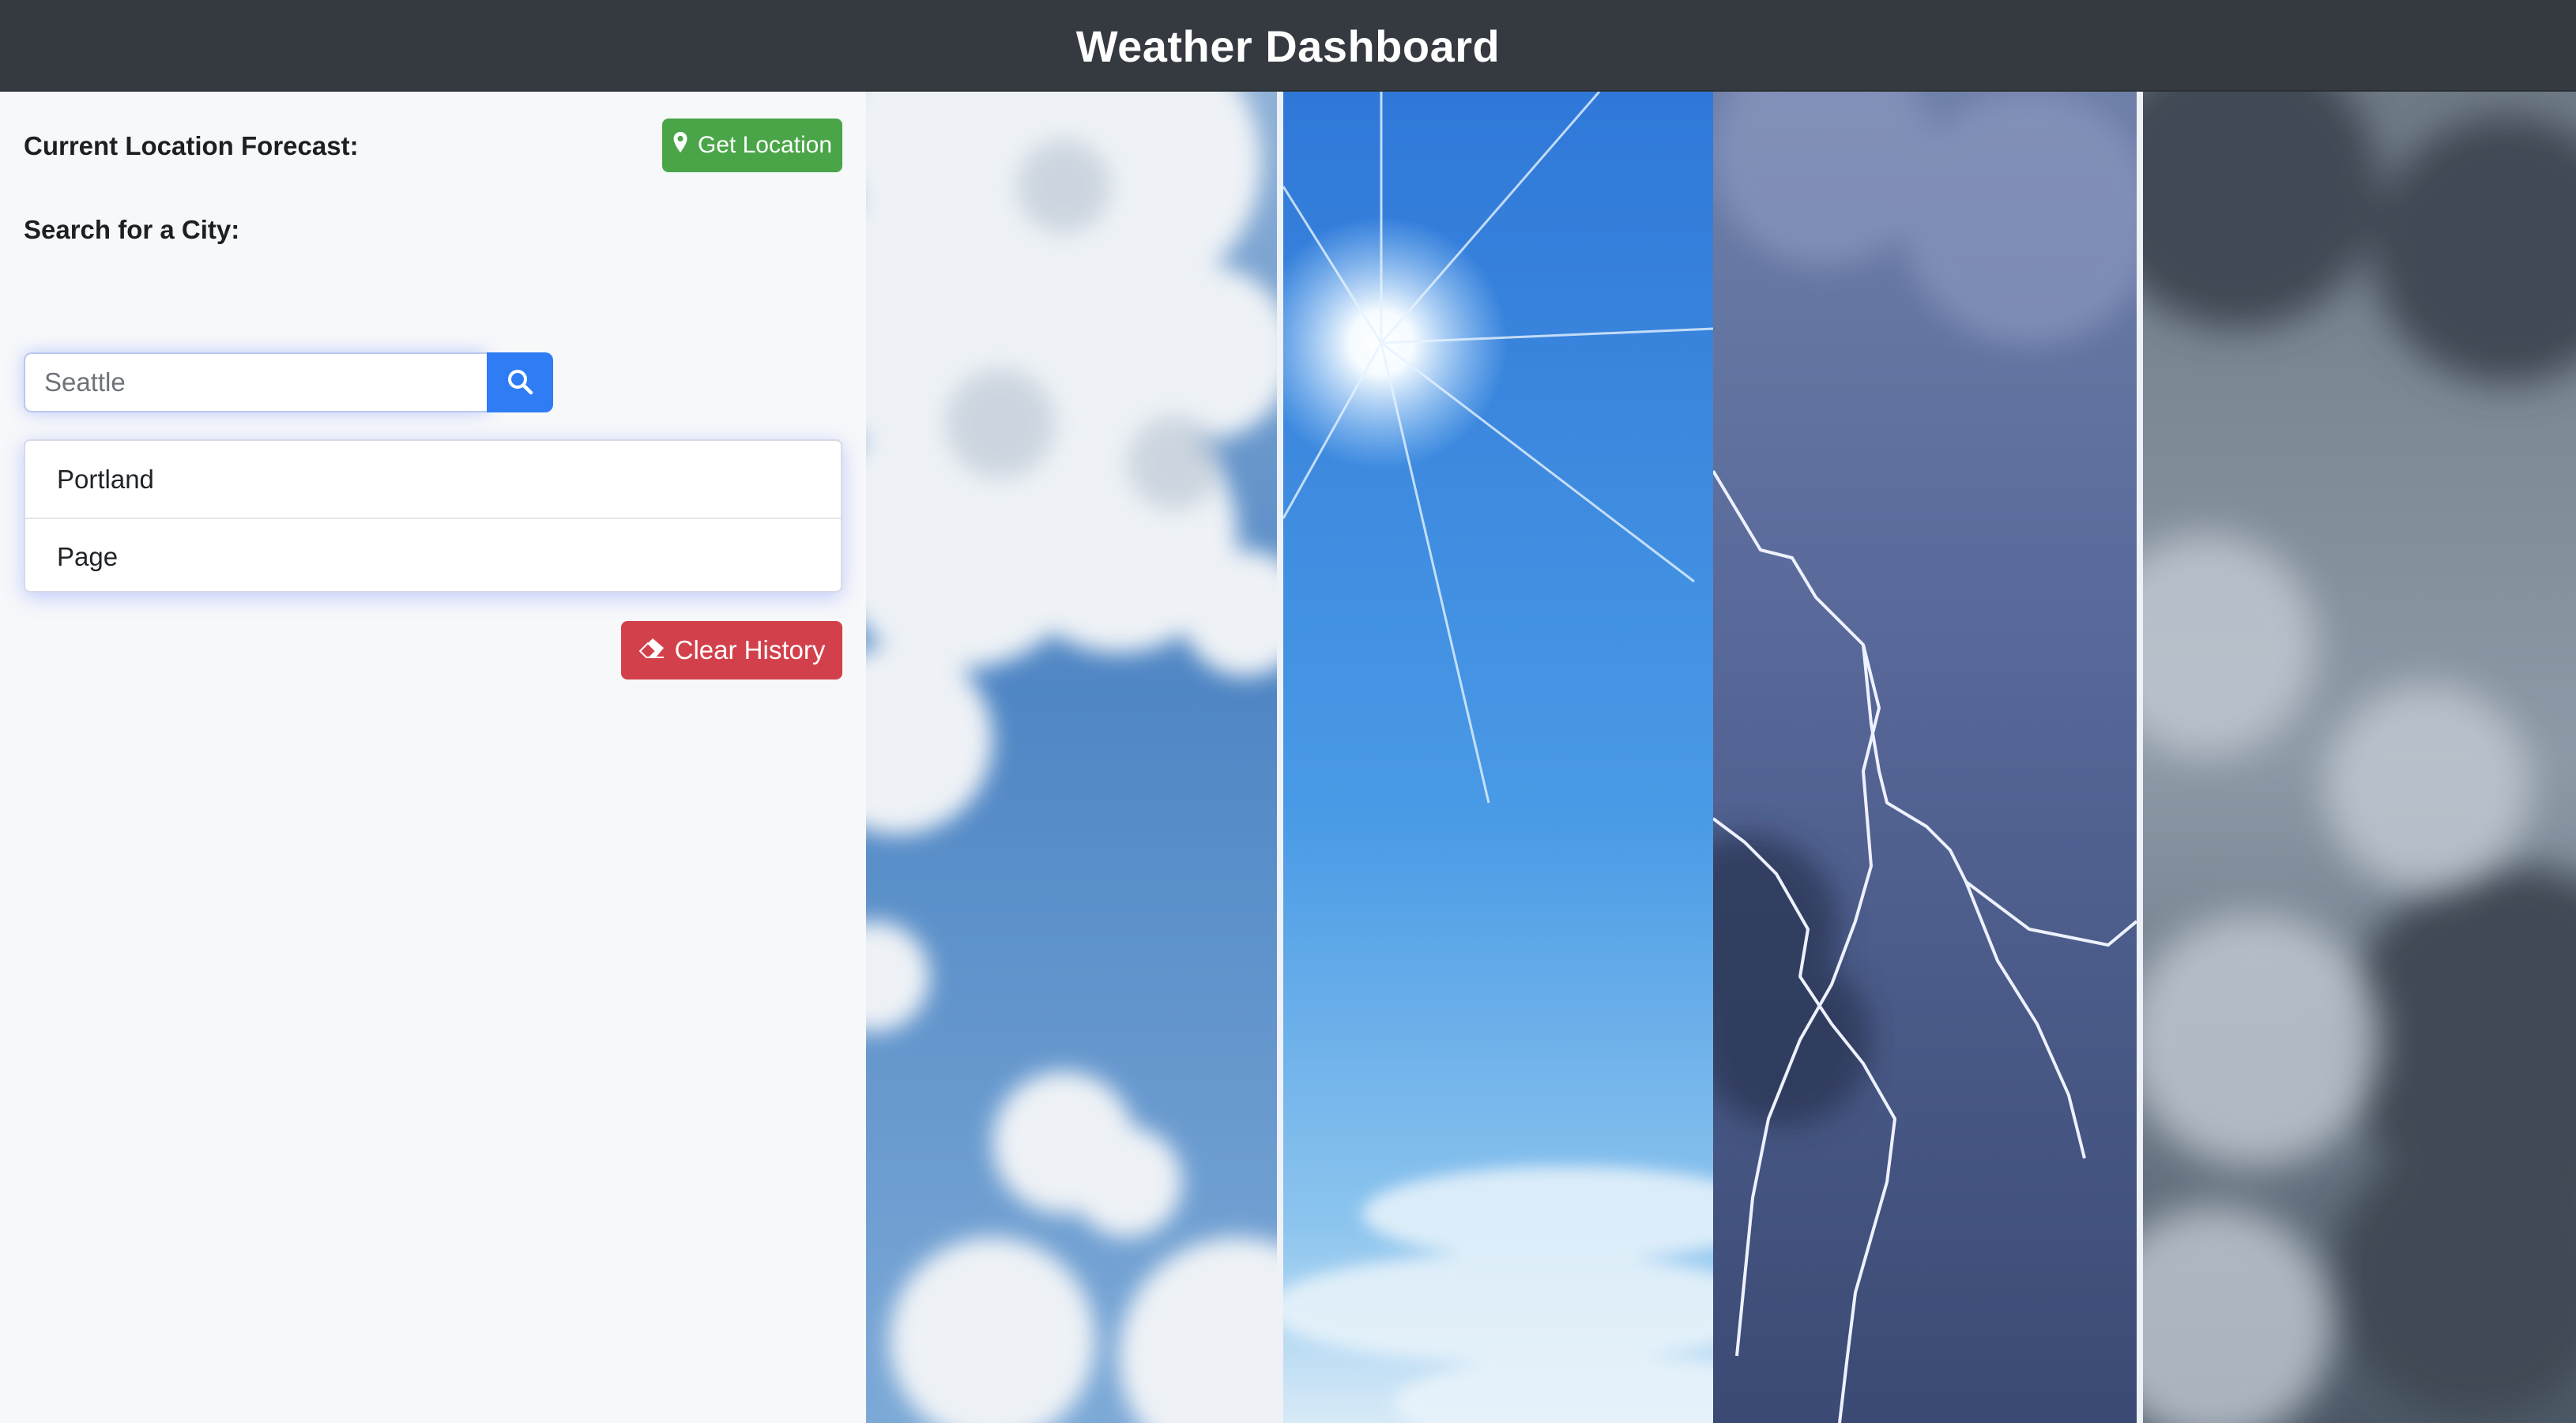 The width and height of the screenshot is (2576, 1423). What do you see at coordinates (651, 650) in the screenshot?
I see `eraser-icon` at bounding box center [651, 650].